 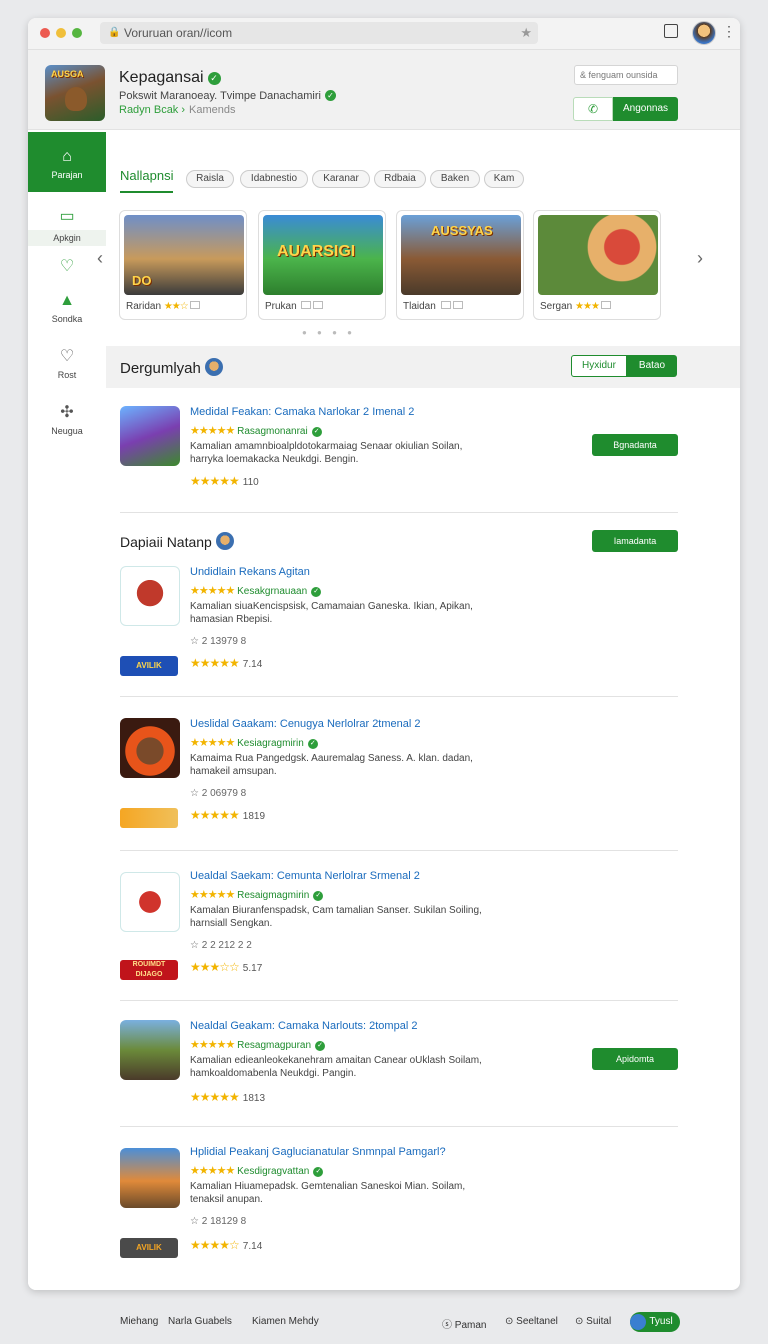 I want to click on address-bar: 🔒 Voruruan oran//icom ★, so click(x=319, y=33).